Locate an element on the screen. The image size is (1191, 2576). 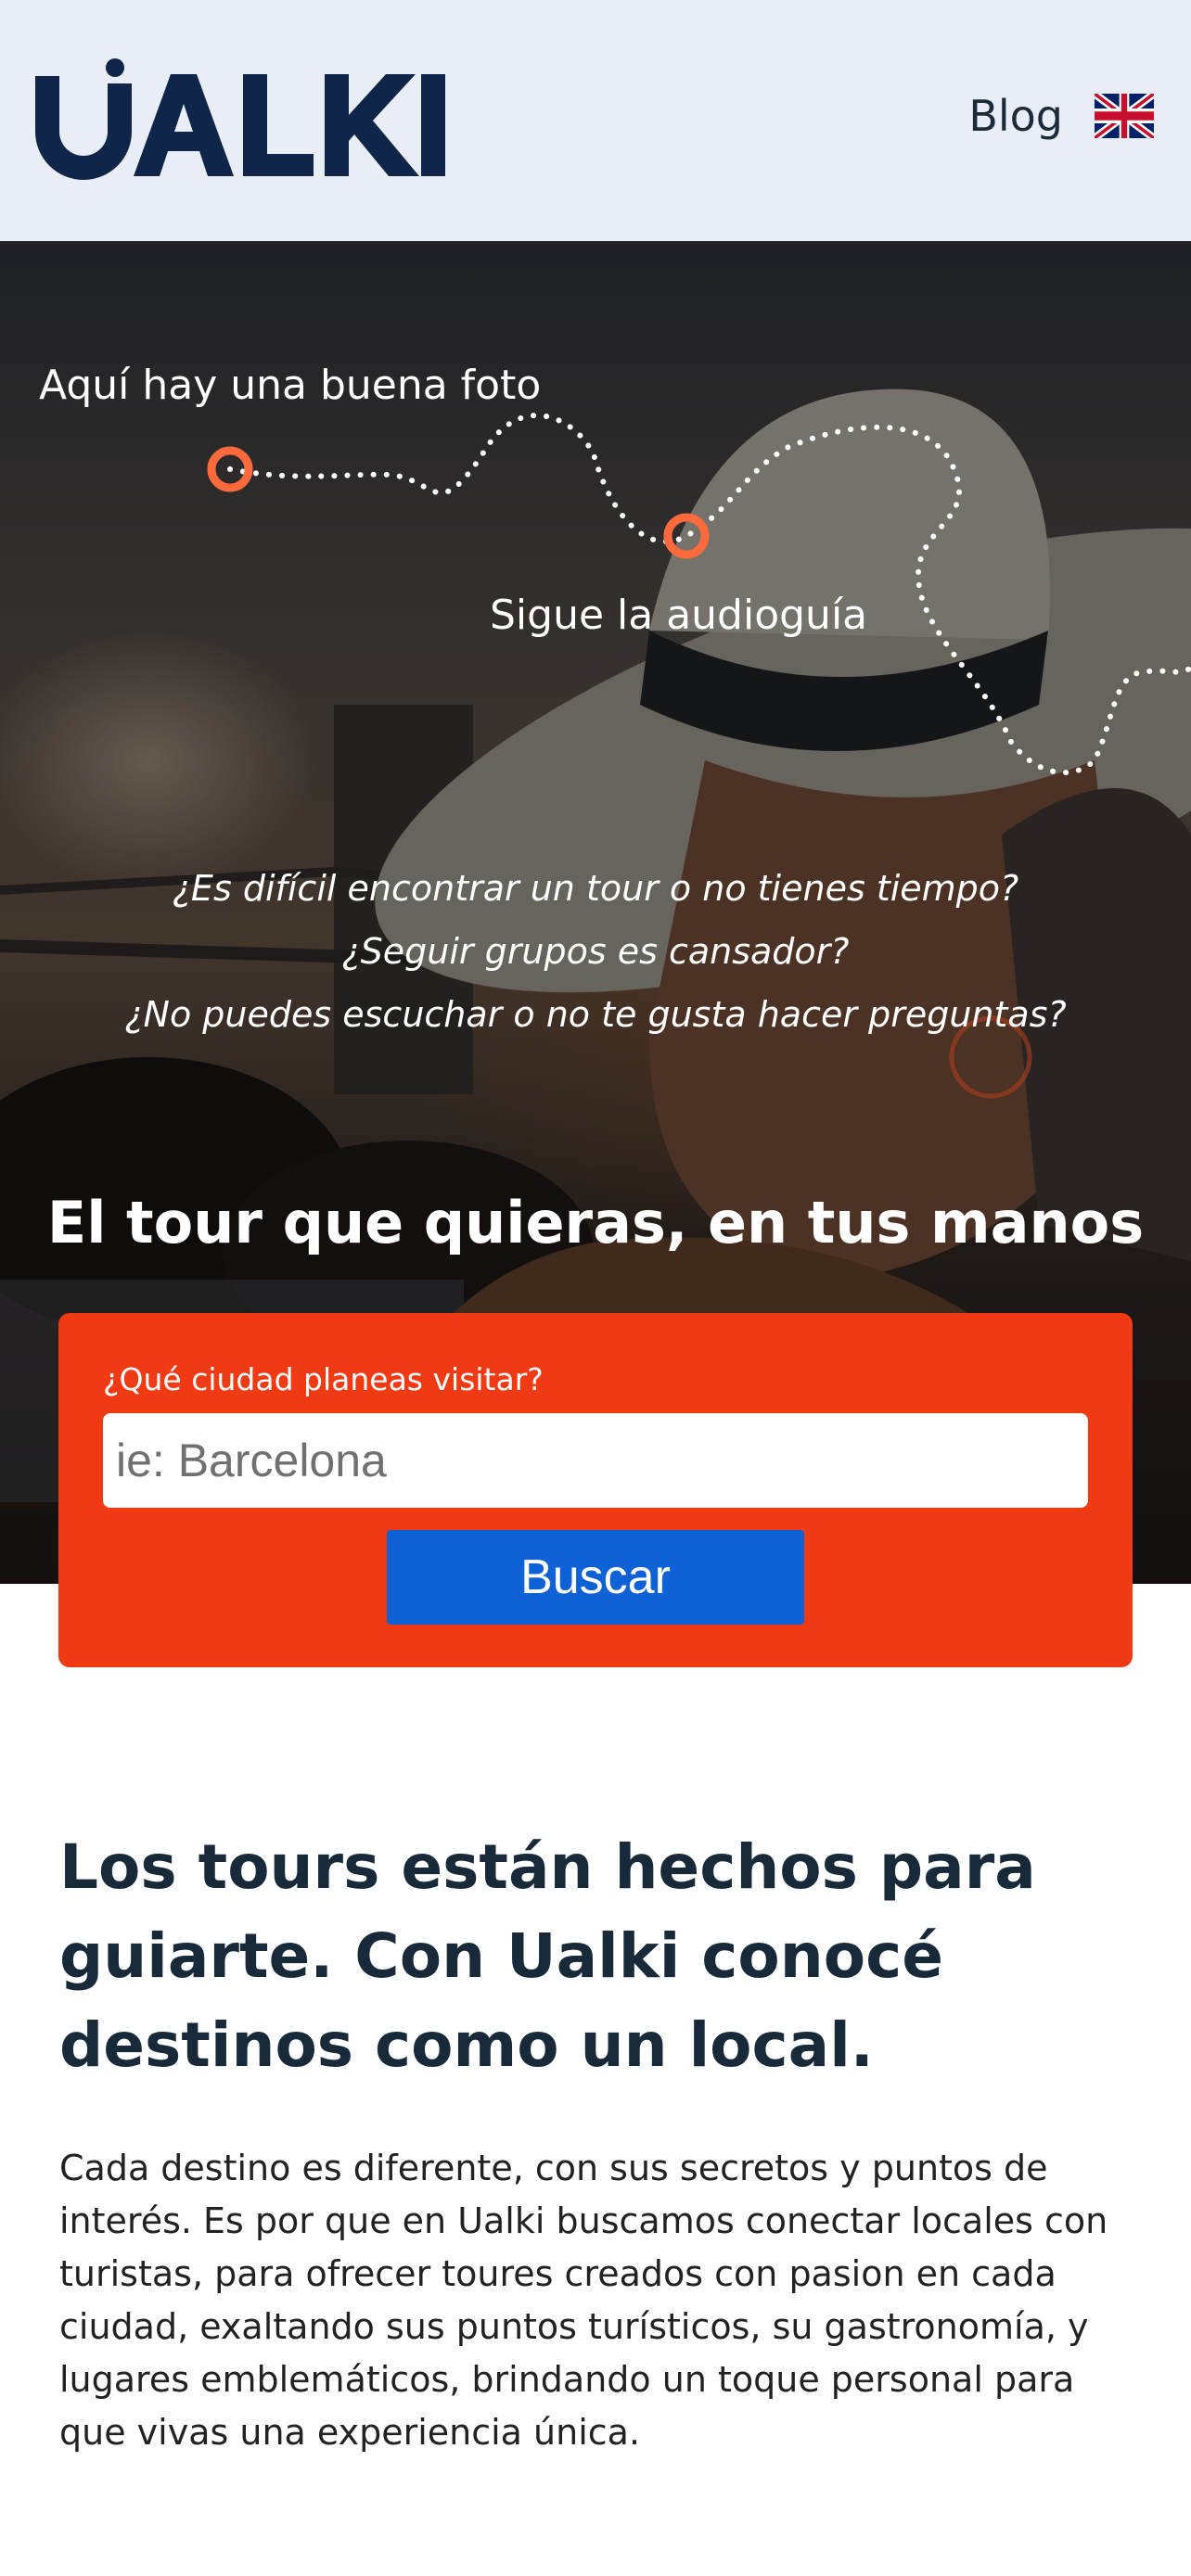
search-button: Buscar is located at coordinates (595, 1578).